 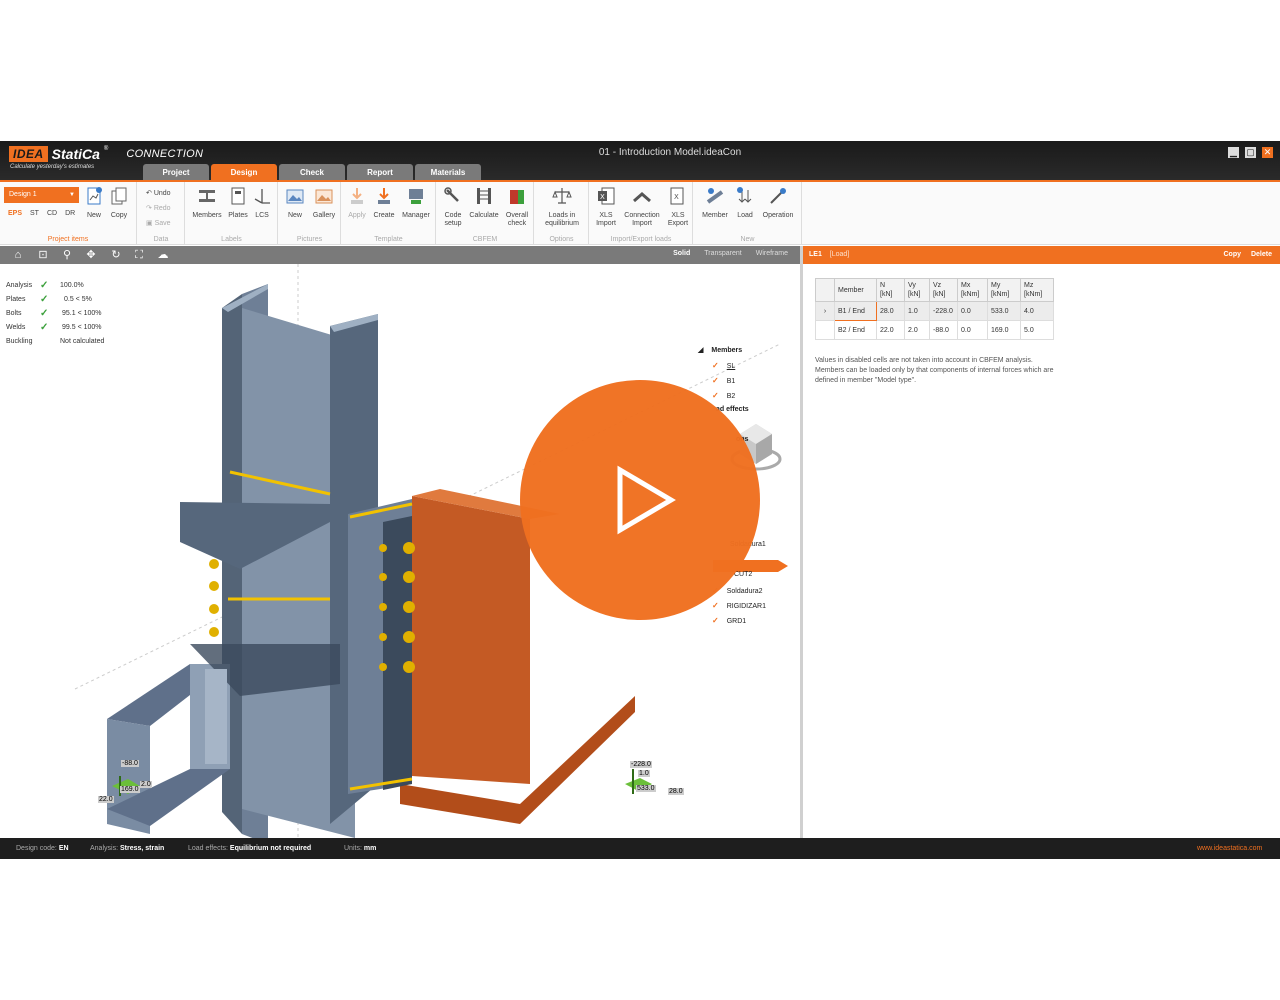 What do you see at coordinates (262, 203) in the screenshot?
I see `lcs-label-button: LCS` at bounding box center [262, 203].